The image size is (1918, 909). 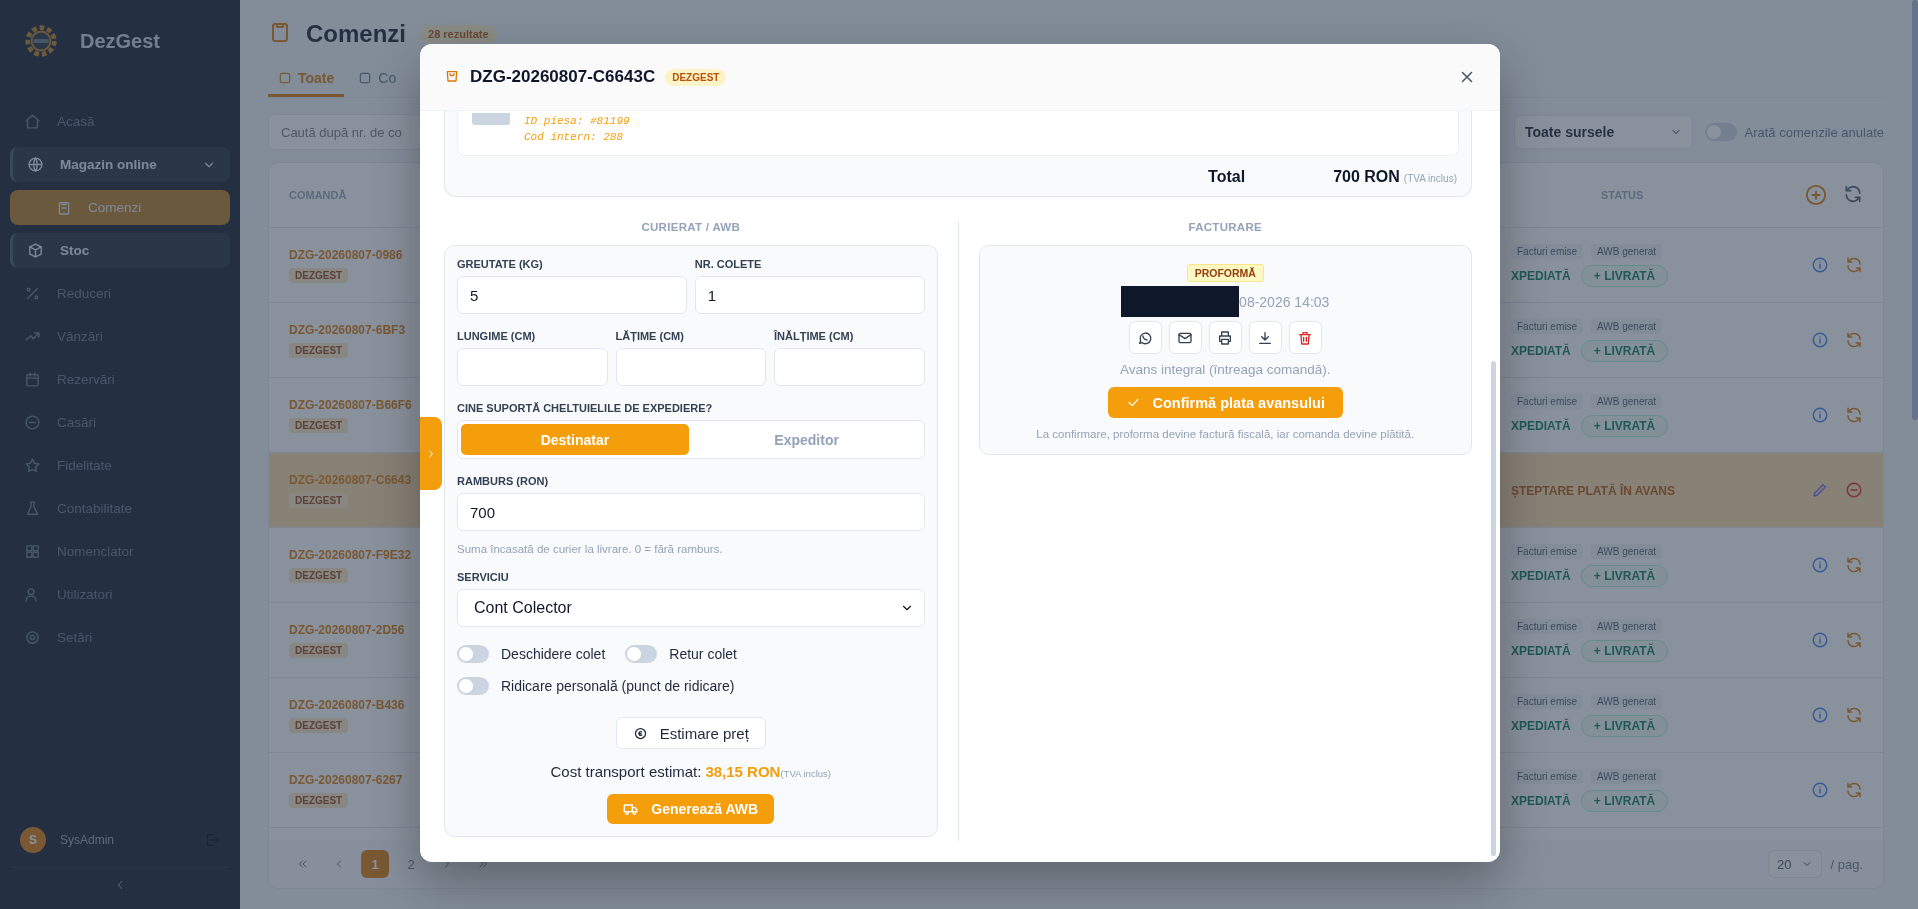 I want to click on sidebar-item: Stoc, so click(x=120, y=250).